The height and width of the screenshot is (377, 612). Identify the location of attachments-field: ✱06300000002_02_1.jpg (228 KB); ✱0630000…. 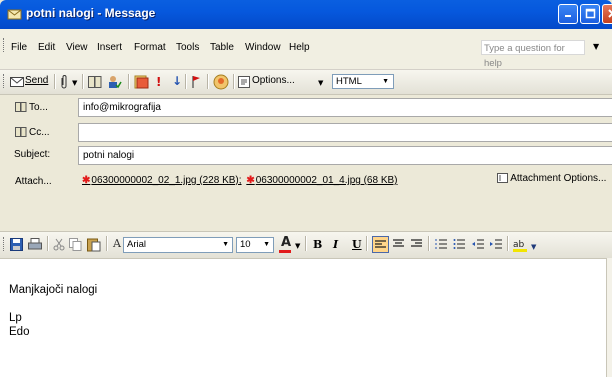
(287, 182).